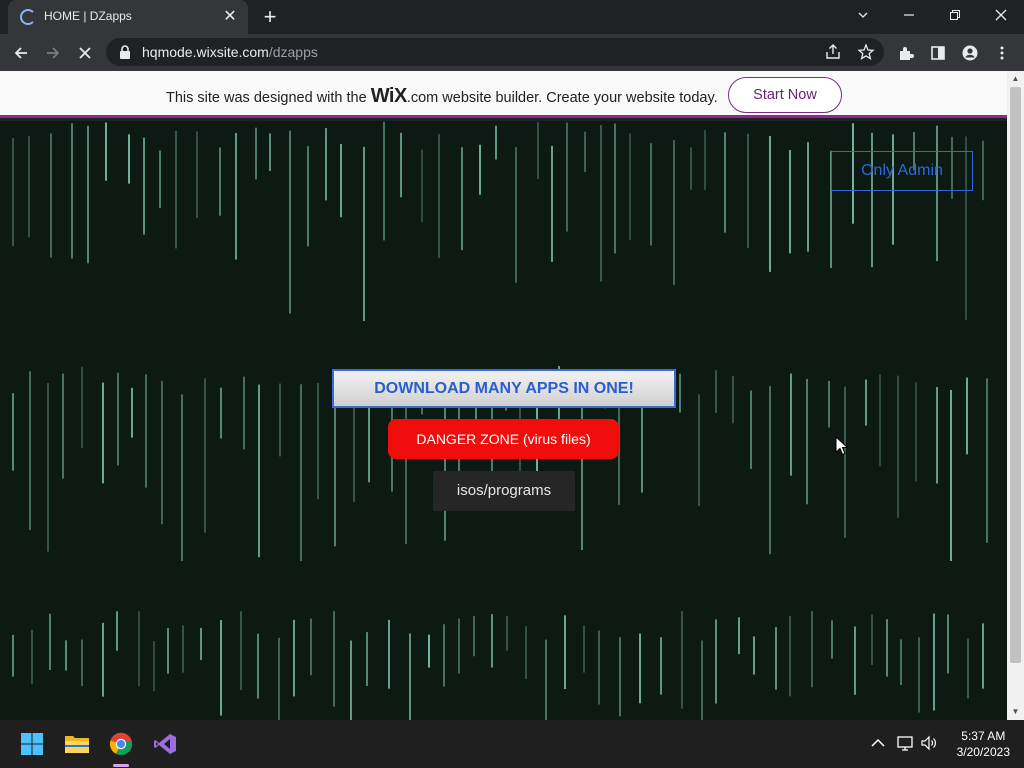 This screenshot has width=1024, height=768. Describe the element at coordinates (909, 15) in the screenshot. I see `minimize-button` at that location.